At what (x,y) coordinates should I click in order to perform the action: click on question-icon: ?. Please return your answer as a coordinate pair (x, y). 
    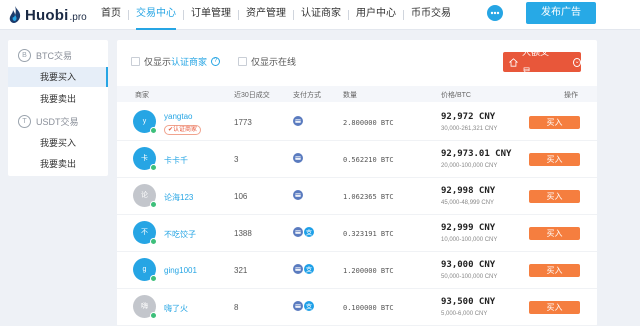
    Looking at the image, I should click on (216, 61).